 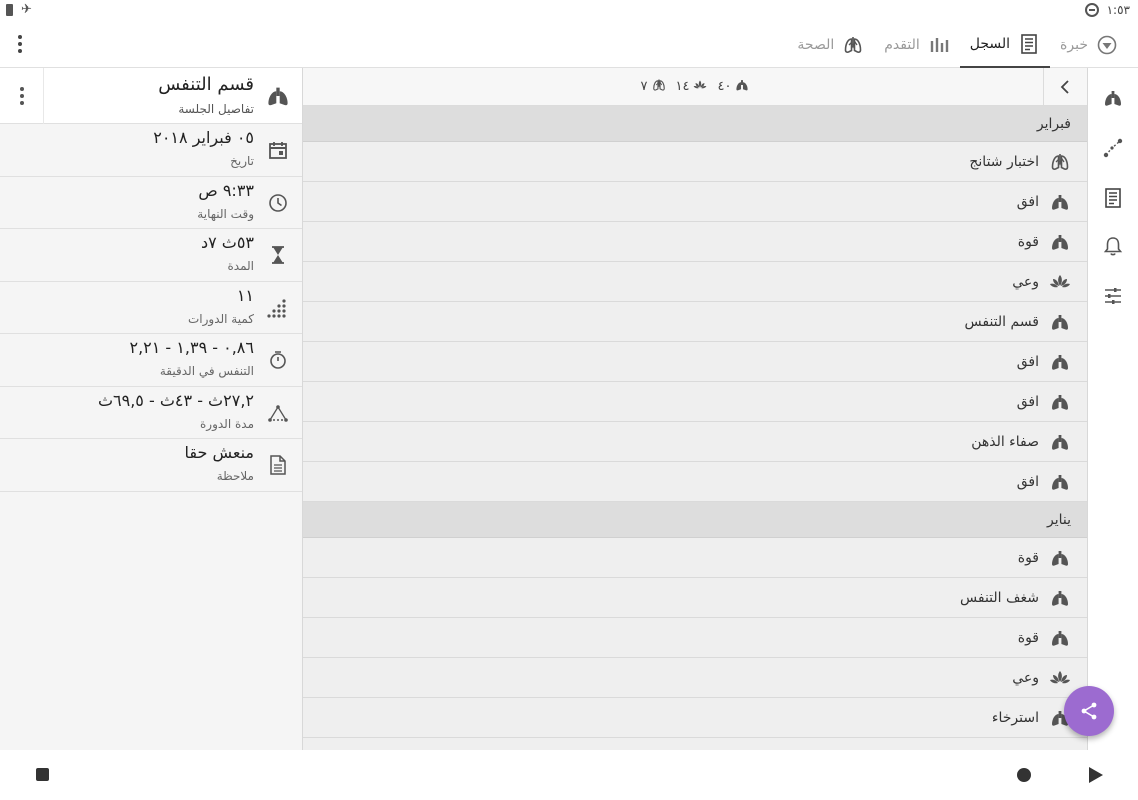 What do you see at coordinates (1118, 10) in the screenshot?
I see `status-time: ١:٥٣` at bounding box center [1118, 10].